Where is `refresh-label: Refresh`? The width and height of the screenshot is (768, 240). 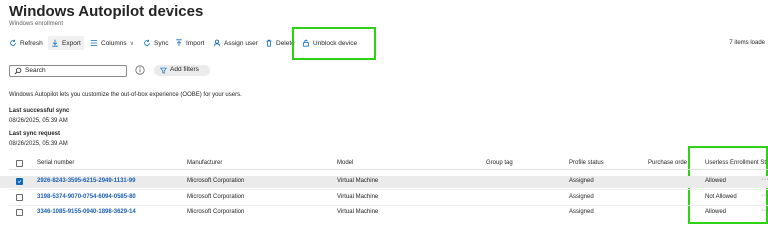 refresh-label: Refresh is located at coordinates (31, 43).